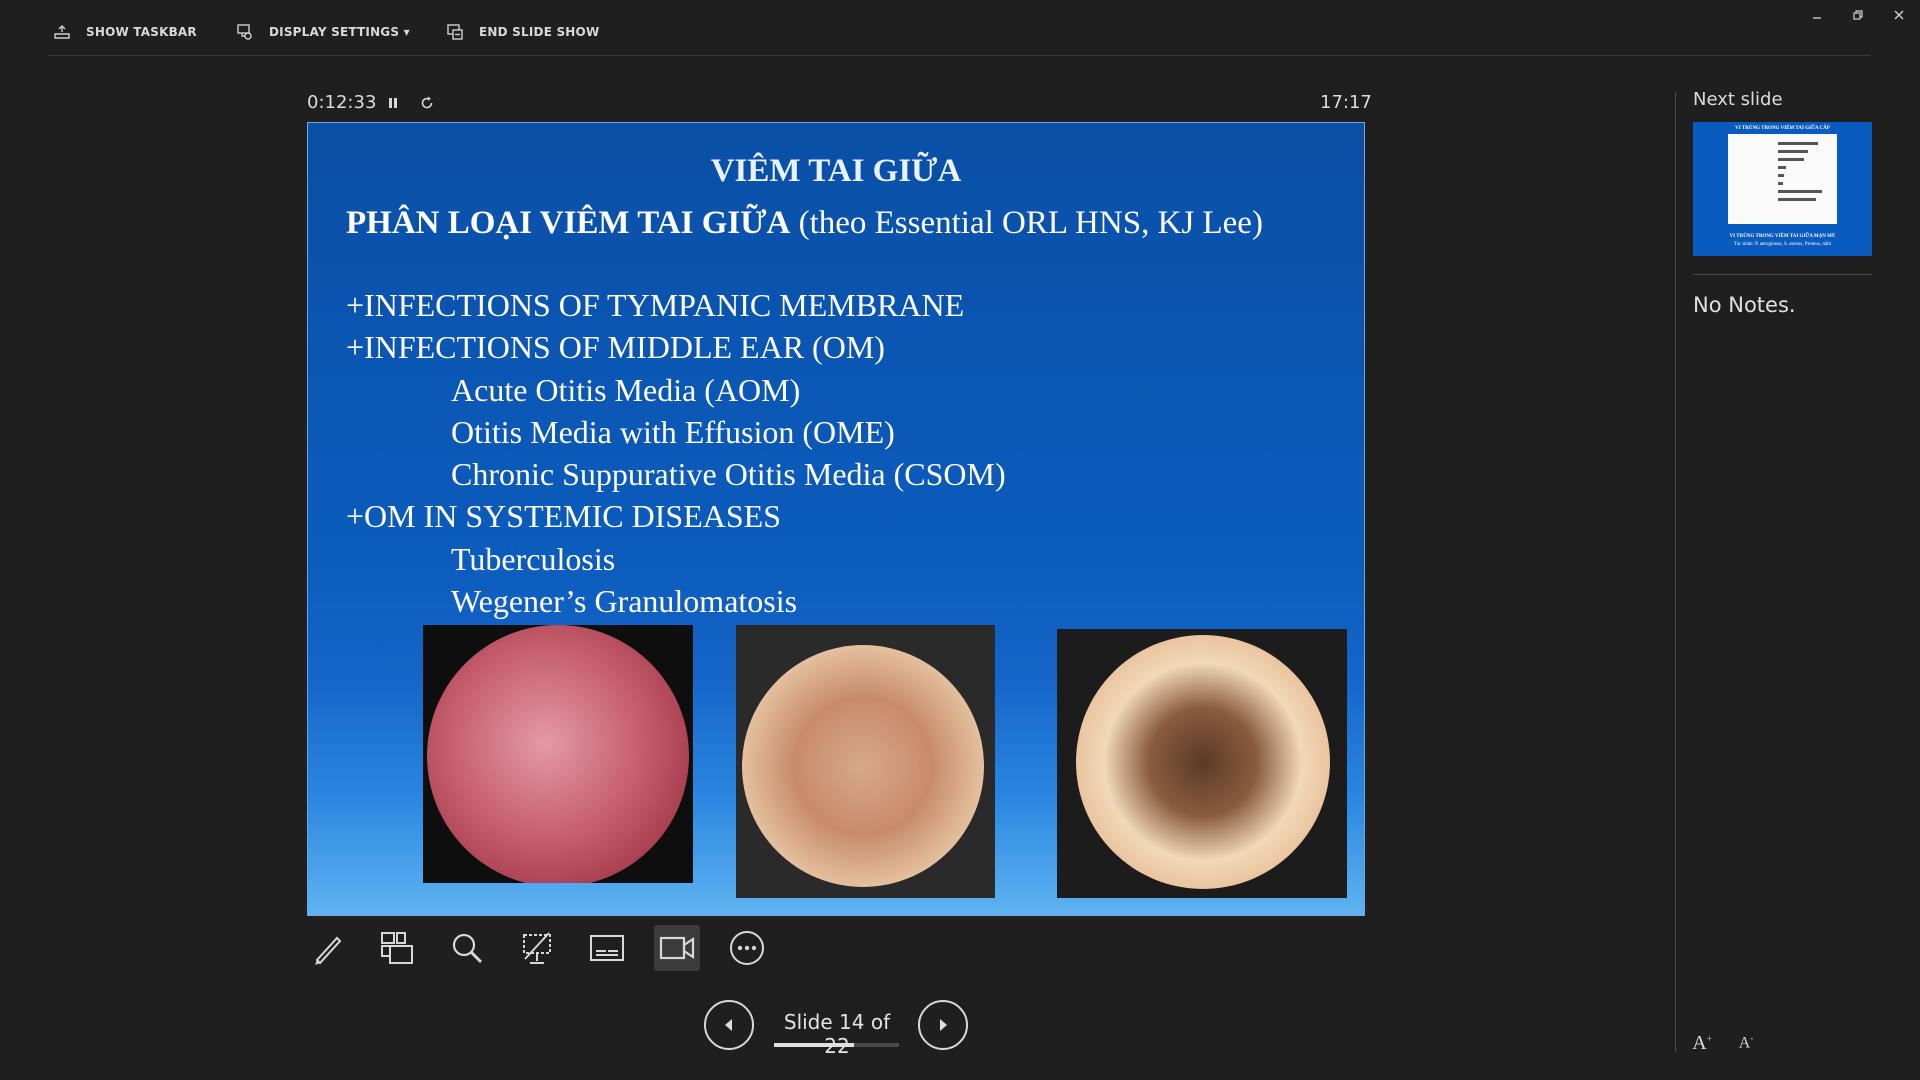 This screenshot has width=1920, height=1080. I want to click on notes-divider, so click(1782, 274).